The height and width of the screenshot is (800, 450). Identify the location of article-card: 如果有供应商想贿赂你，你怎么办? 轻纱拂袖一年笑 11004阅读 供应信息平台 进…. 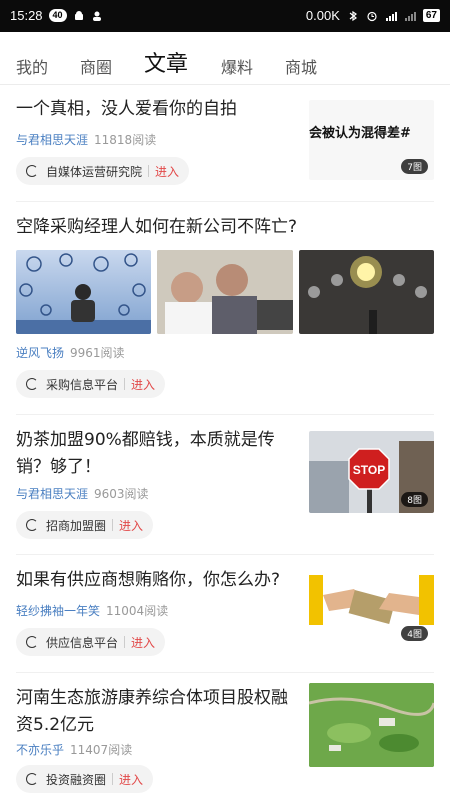
(225, 613).